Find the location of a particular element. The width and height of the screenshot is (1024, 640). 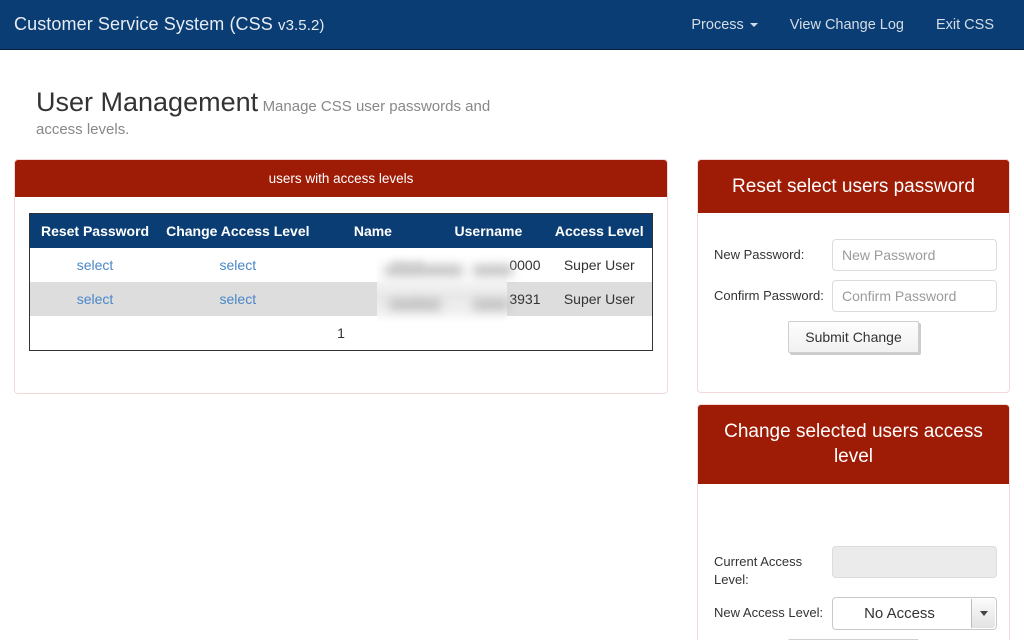

navbar-links: Process View Change Log Exit CSS is located at coordinates (849, 25).